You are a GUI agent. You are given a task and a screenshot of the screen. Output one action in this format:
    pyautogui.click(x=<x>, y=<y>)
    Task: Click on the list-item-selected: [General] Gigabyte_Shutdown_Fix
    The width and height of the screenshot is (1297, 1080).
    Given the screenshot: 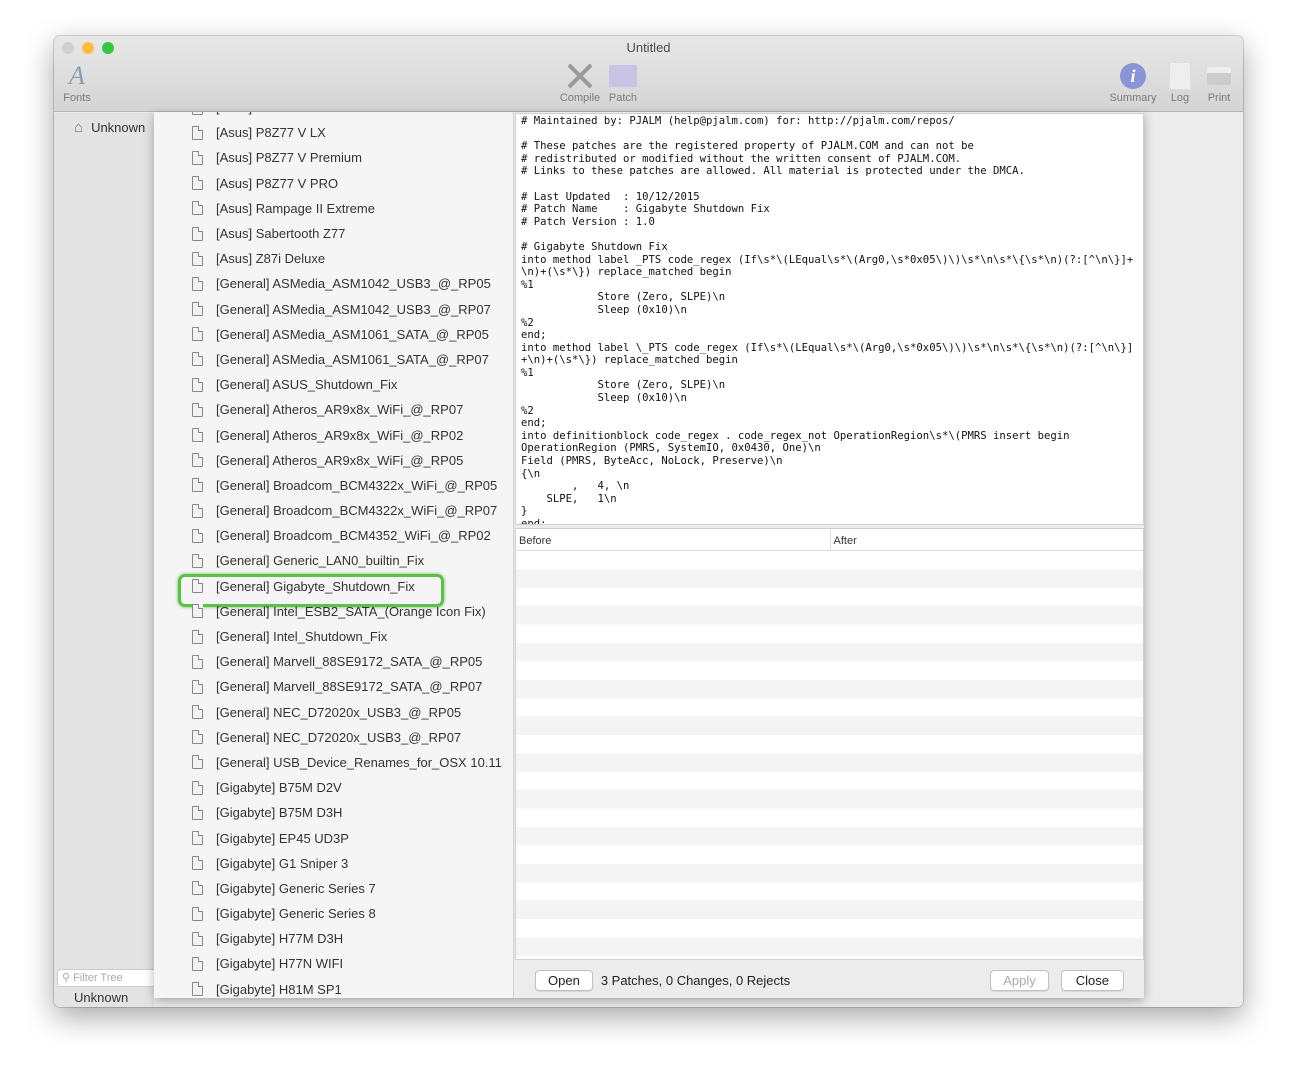 What is the action you would take?
    pyautogui.click(x=333, y=590)
    